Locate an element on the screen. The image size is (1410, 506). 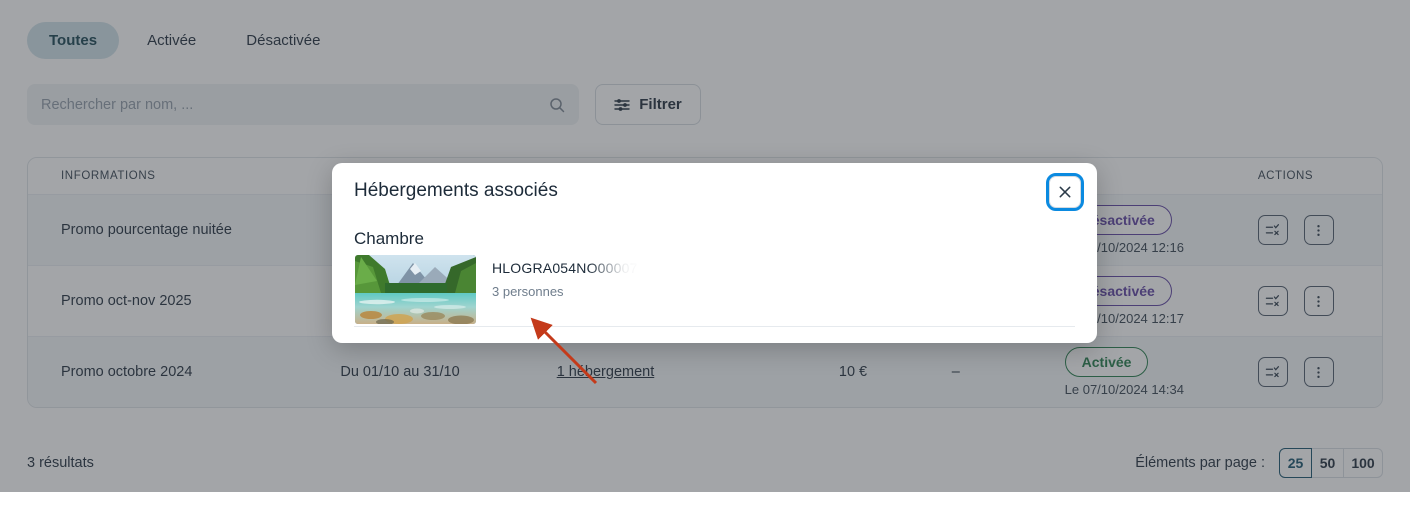
modal-title: Hébergements associés is located at coordinates (456, 190).